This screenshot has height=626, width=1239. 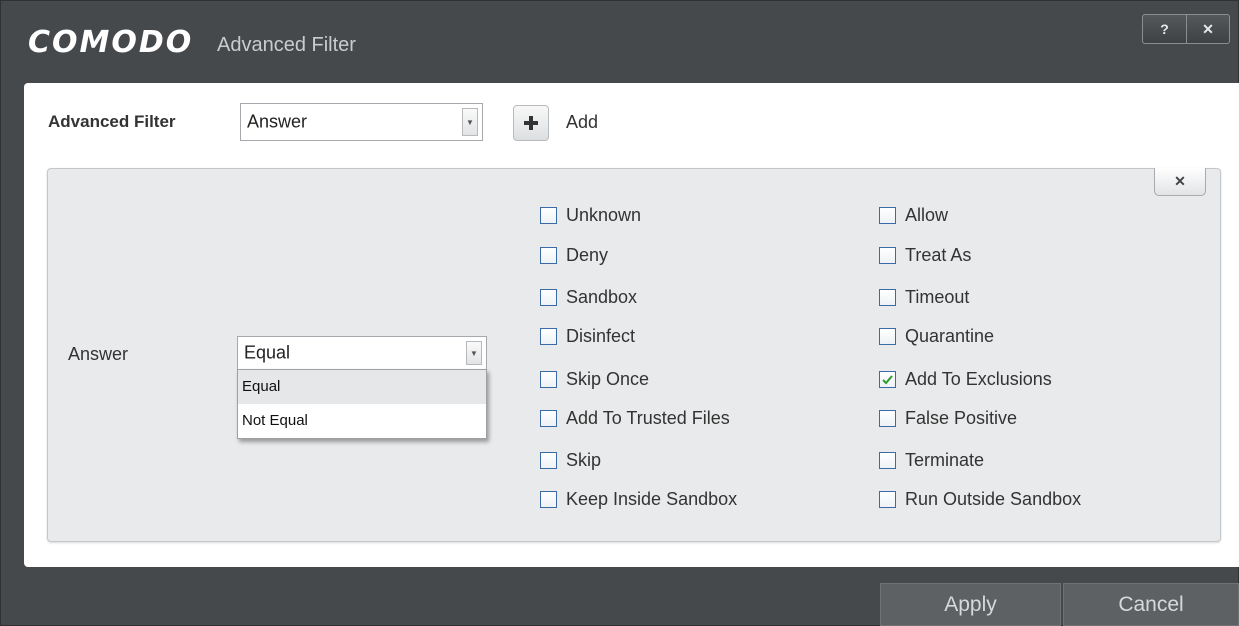 I want to click on checkbox-deny: Deny, so click(x=574, y=255).